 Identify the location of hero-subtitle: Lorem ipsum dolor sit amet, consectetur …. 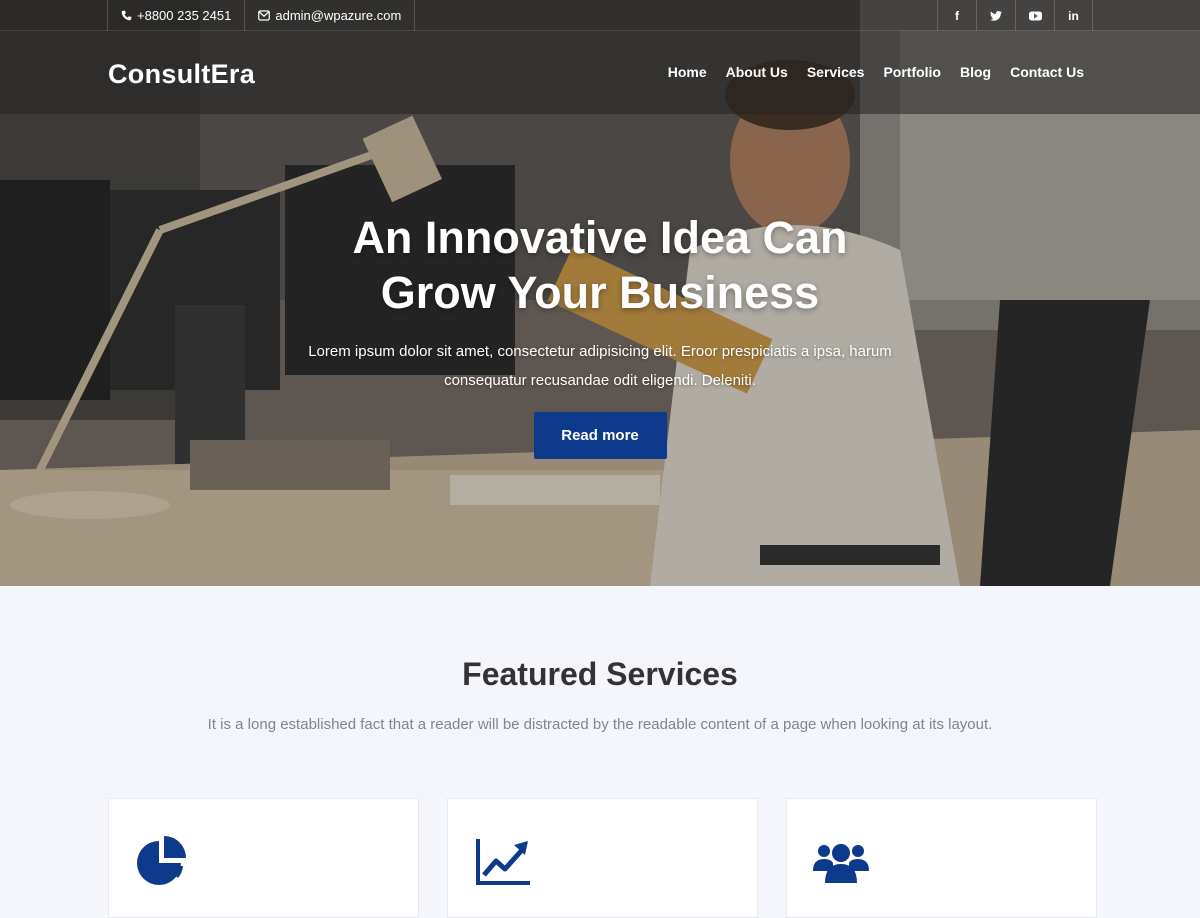
(600, 366).